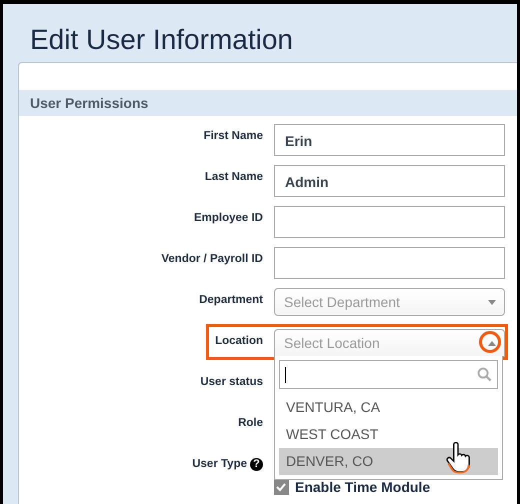 This screenshot has height=504, width=520. I want to click on input-field: Admin, so click(389, 181).